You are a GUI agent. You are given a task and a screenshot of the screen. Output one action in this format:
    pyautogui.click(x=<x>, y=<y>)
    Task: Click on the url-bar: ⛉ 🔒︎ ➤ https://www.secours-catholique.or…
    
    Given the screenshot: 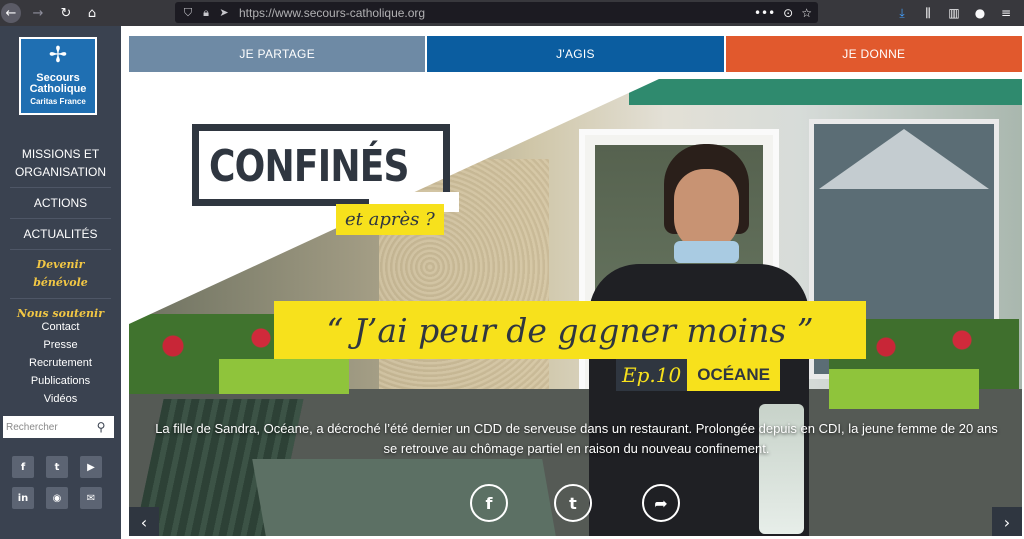 What is the action you would take?
    pyautogui.click(x=496, y=12)
    